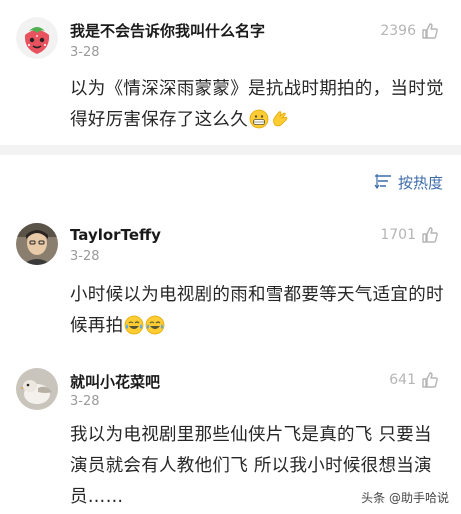  Describe the element at coordinates (257, 313) in the screenshot. I see `comment-body: 小时候以为电视剧的雨和雪都要等天气适宜的时候再拍` at that location.